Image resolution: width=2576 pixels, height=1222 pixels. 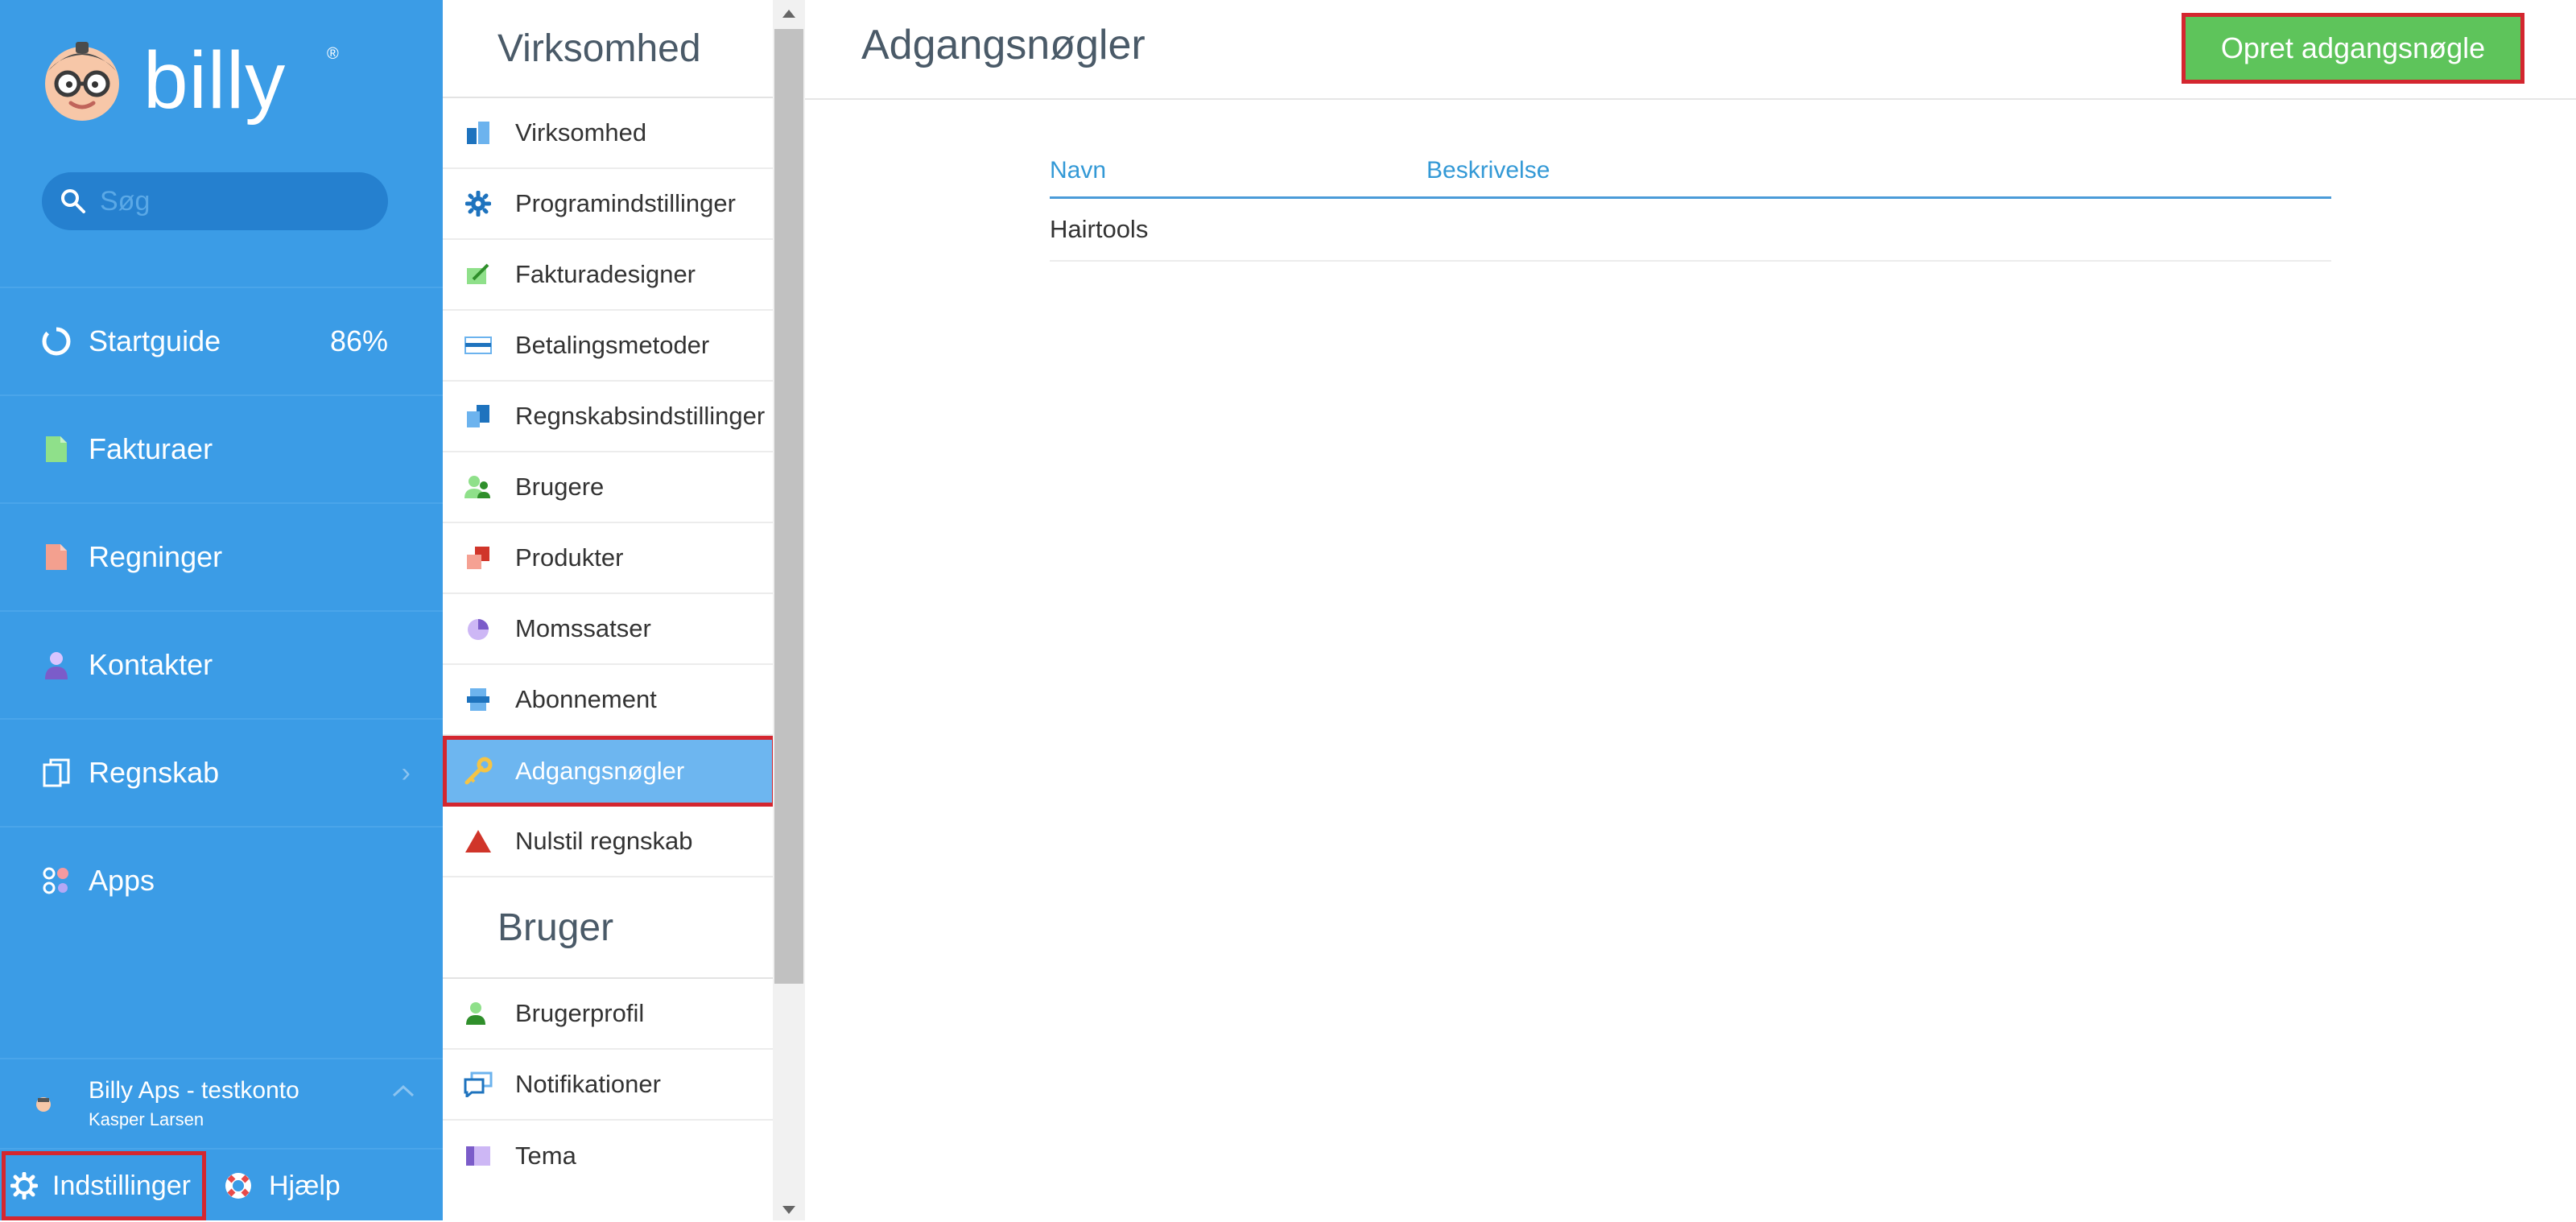 What do you see at coordinates (1099, 229) in the screenshot?
I see `cell-name: Hairtools` at bounding box center [1099, 229].